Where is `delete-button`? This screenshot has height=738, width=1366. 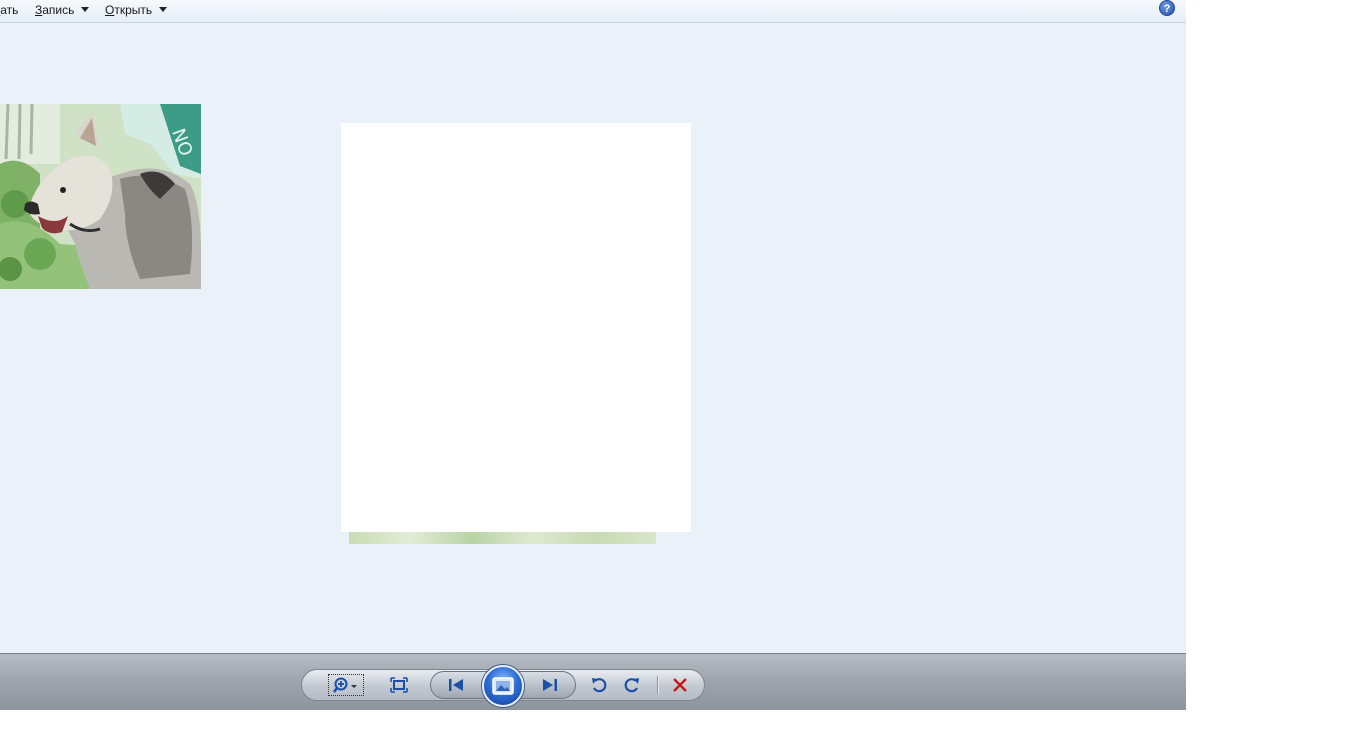 delete-button is located at coordinates (680, 685).